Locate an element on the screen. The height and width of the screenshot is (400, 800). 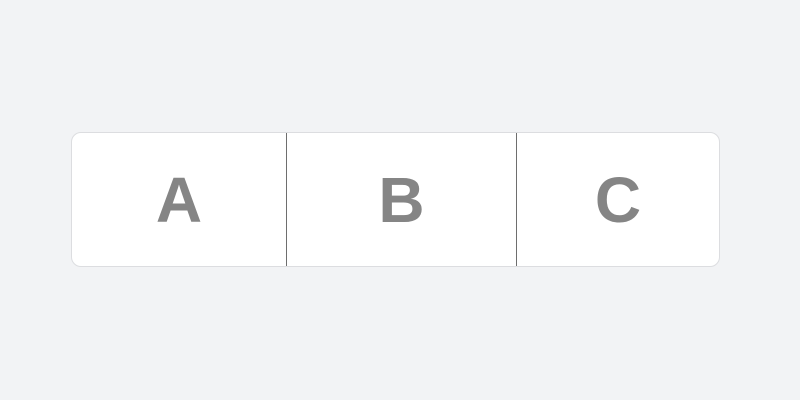
segment-b: B is located at coordinates (401, 199).